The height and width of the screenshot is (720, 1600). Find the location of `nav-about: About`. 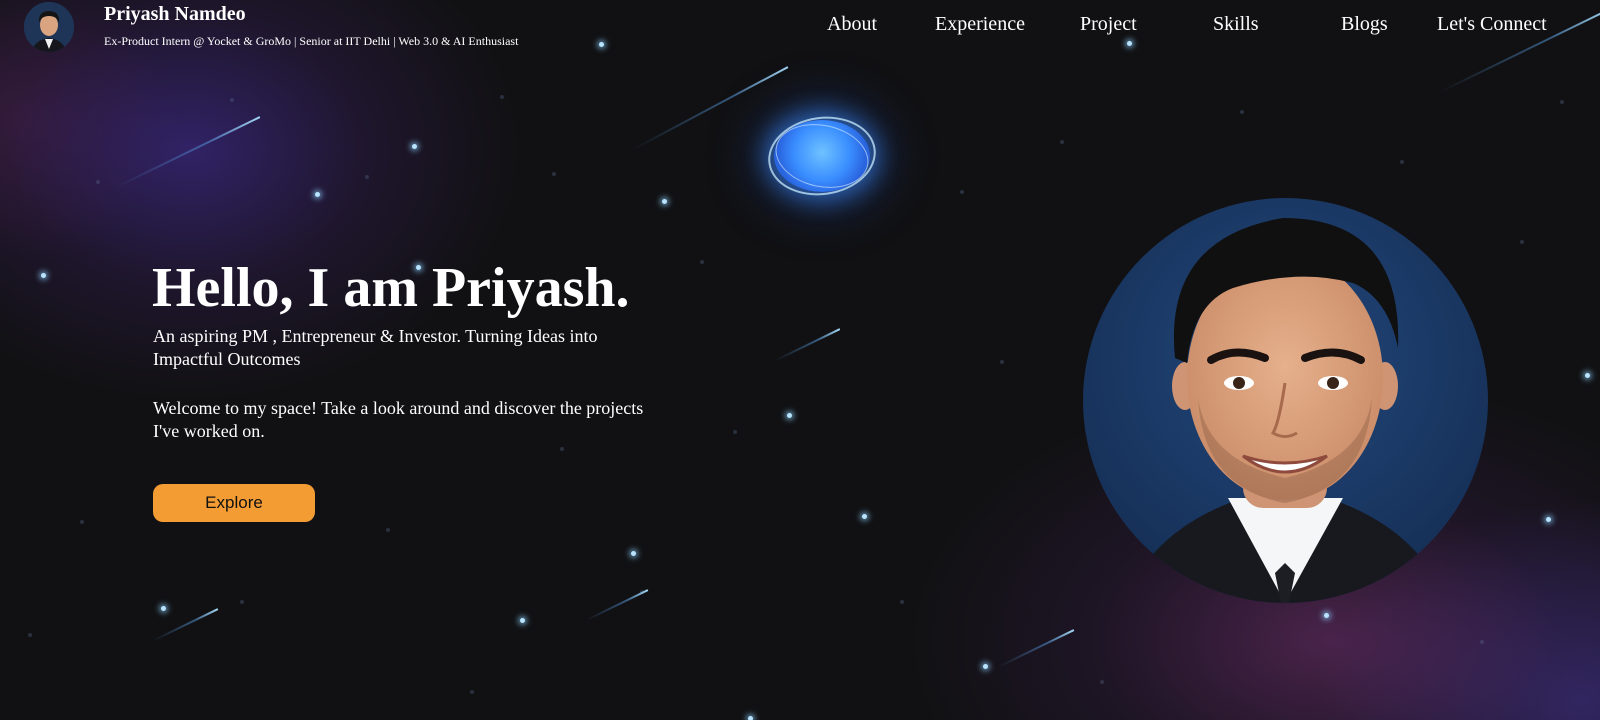

nav-about: About is located at coordinates (852, 24).